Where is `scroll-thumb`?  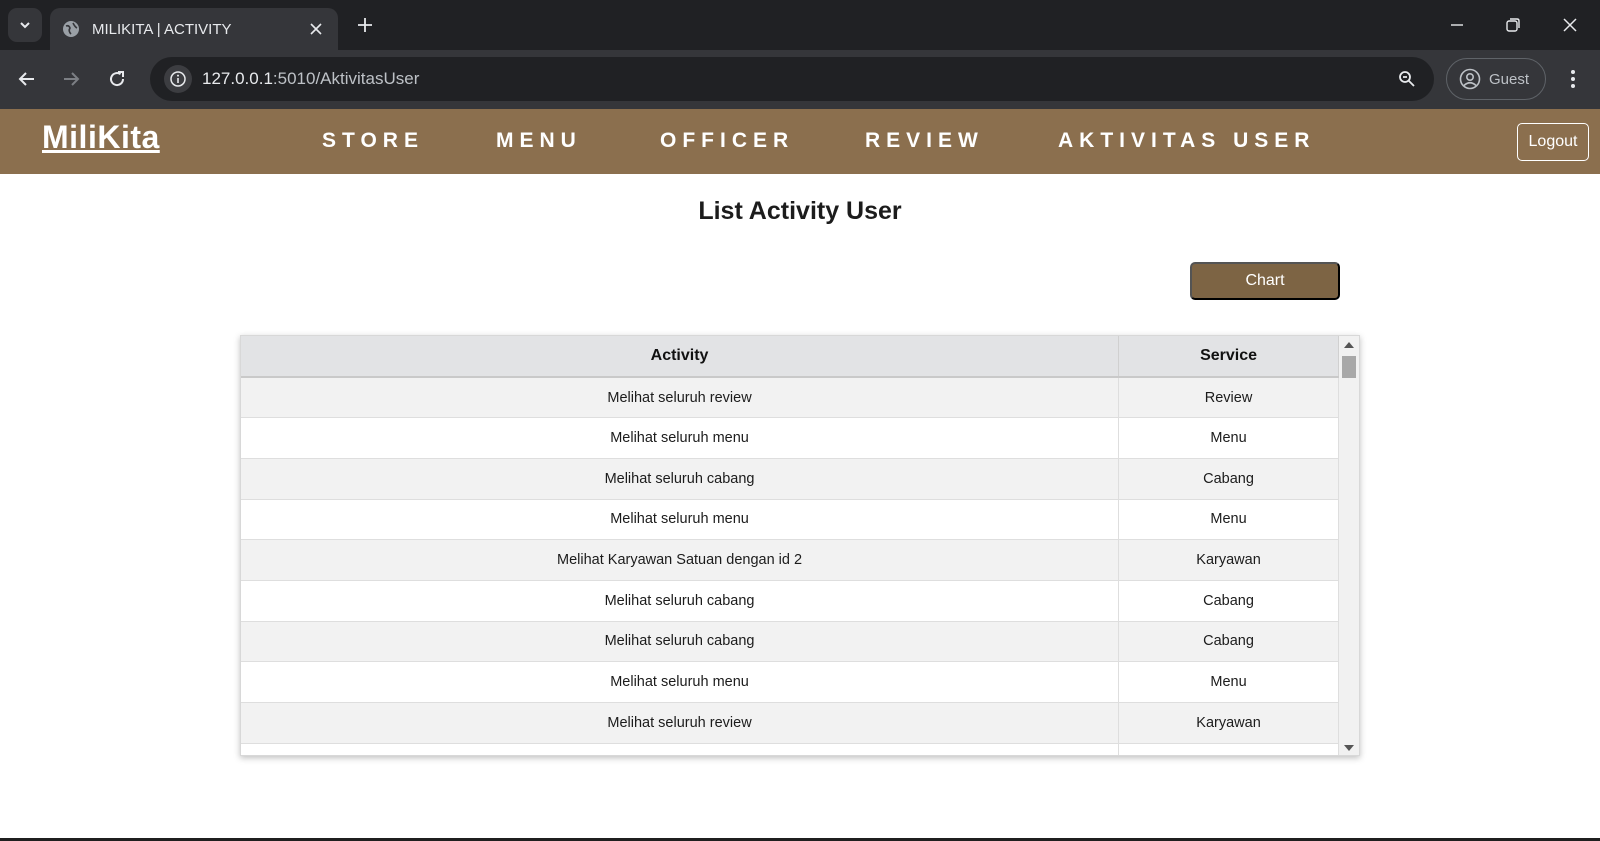
scroll-thumb is located at coordinates (1349, 367).